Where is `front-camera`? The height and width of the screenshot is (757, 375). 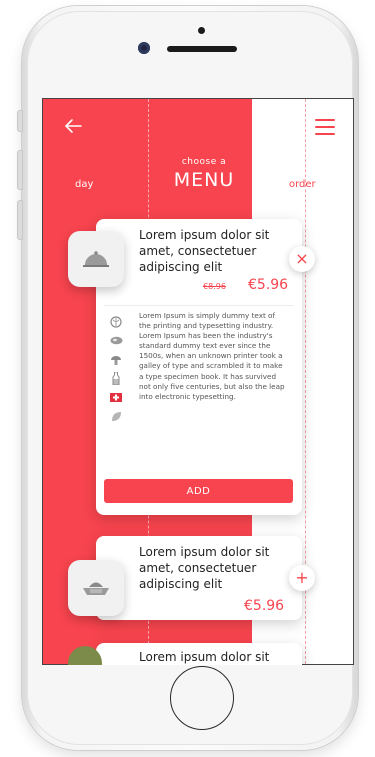
front-camera is located at coordinates (144, 48).